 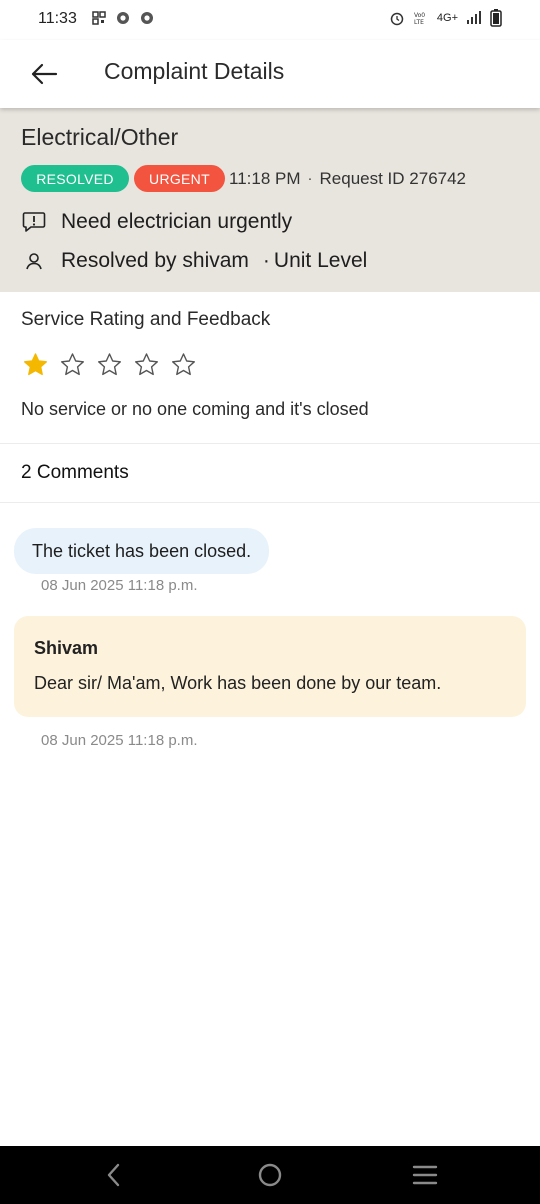 What do you see at coordinates (34, 222) in the screenshot?
I see `feedback-alert-icon` at bounding box center [34, 222].